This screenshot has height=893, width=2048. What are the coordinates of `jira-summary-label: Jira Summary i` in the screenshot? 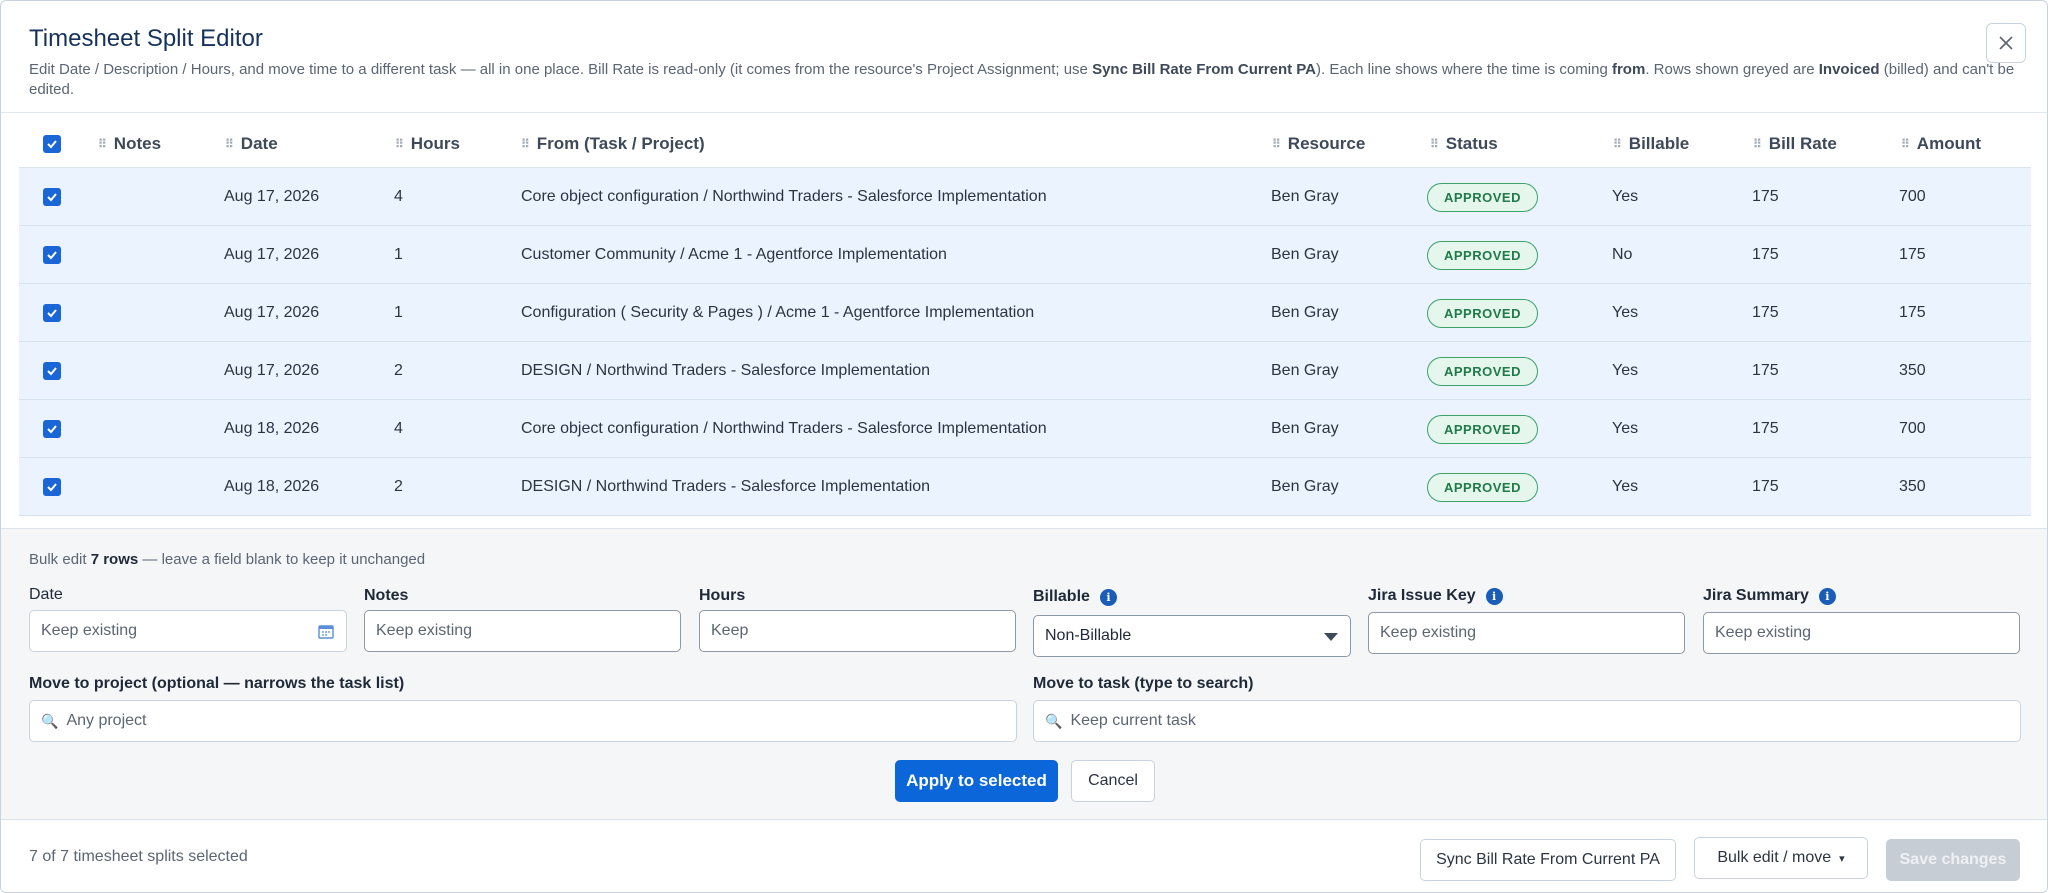 It's located at (1769, 596).